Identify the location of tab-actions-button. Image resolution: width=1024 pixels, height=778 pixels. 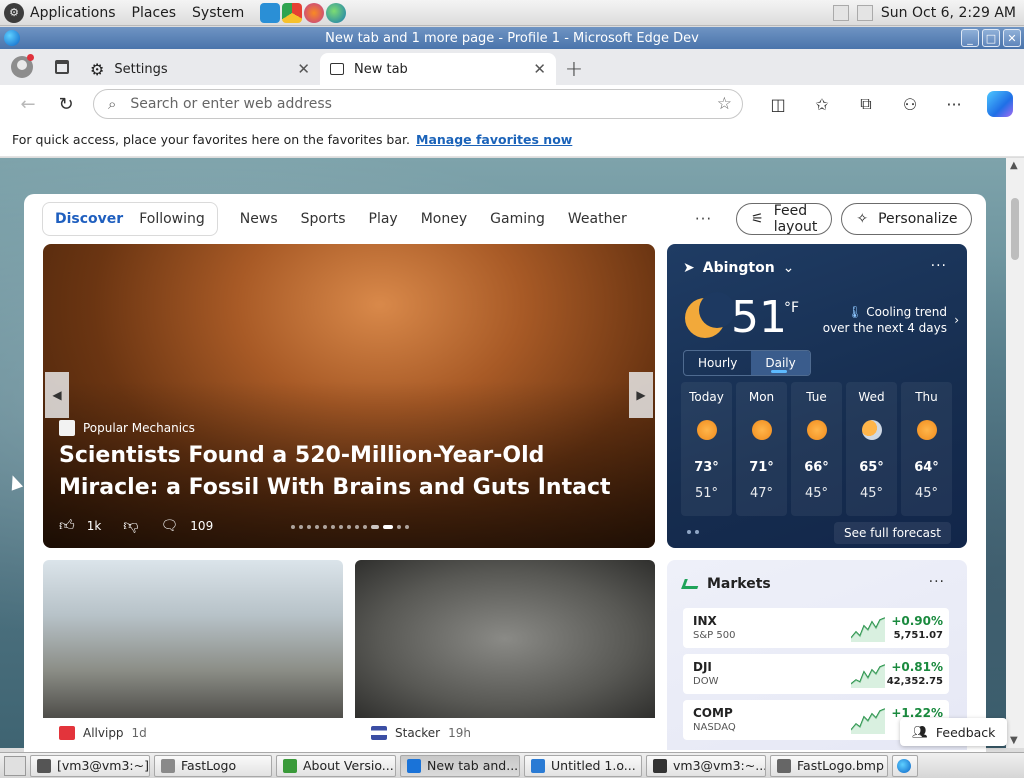
(62, 67).